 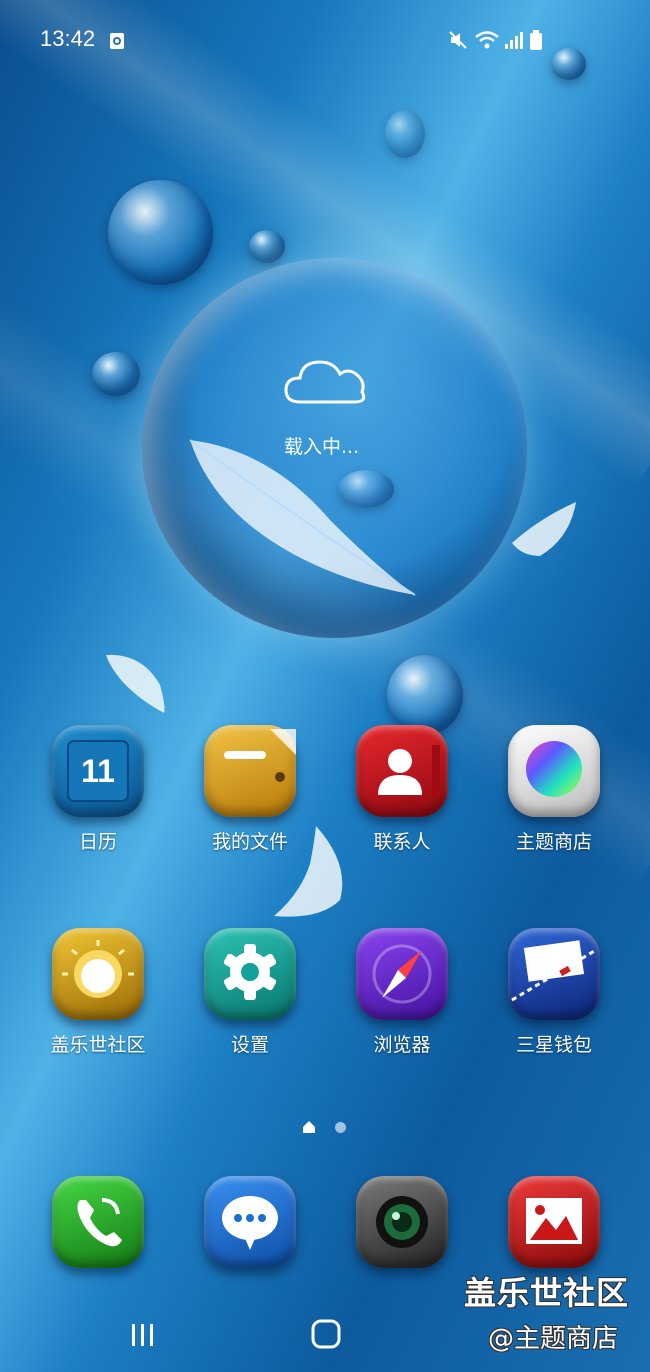 What do you see at coordinates (249, 842) in the screenshot?
I see `app-label: 我的文件` at bounding box center [249, 842].